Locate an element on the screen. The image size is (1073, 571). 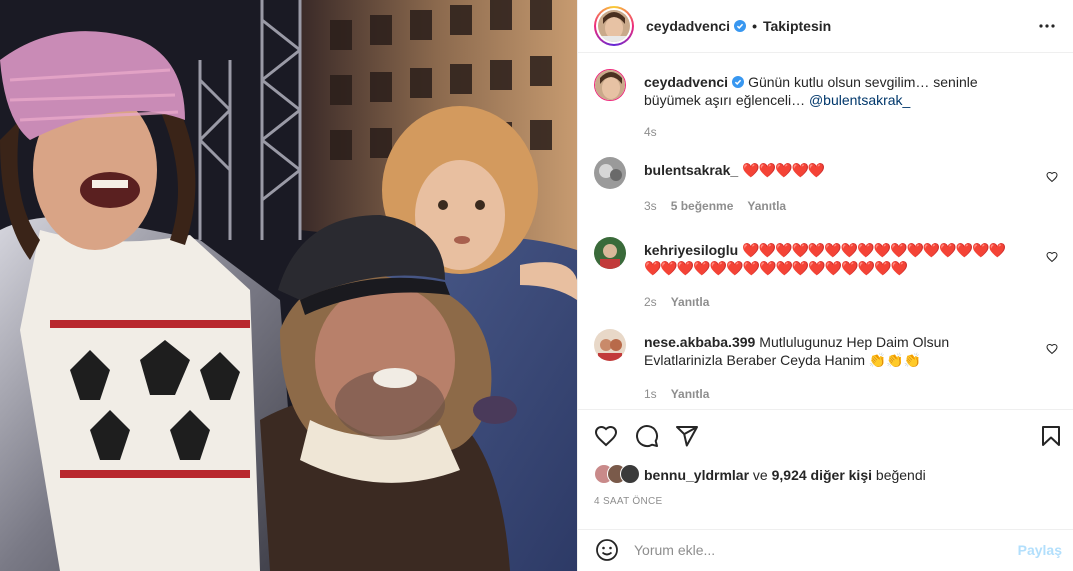
action-bar is located at coordinates (825, 436).